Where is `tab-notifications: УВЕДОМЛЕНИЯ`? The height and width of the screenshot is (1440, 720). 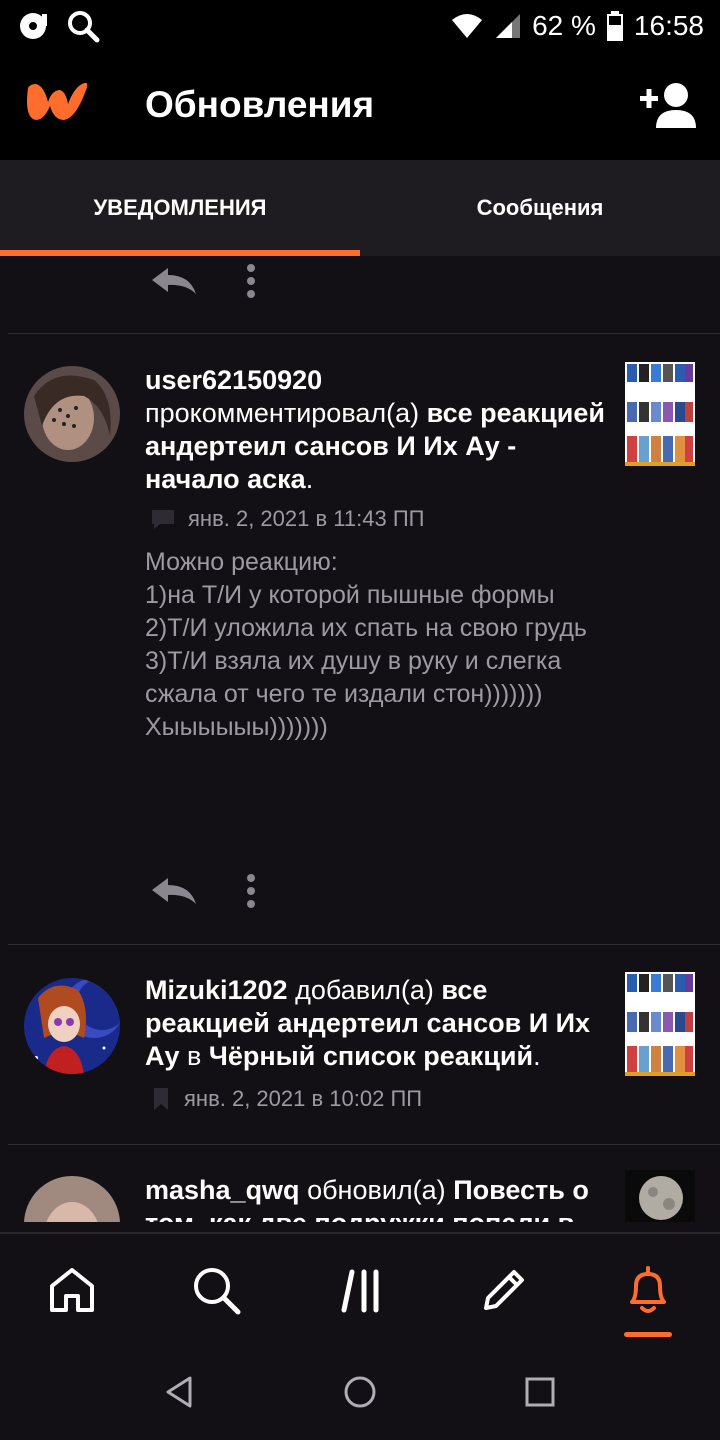 tab-notifications: УВЕДОМЛЕНИЯ is located at coordinates (180, 208).